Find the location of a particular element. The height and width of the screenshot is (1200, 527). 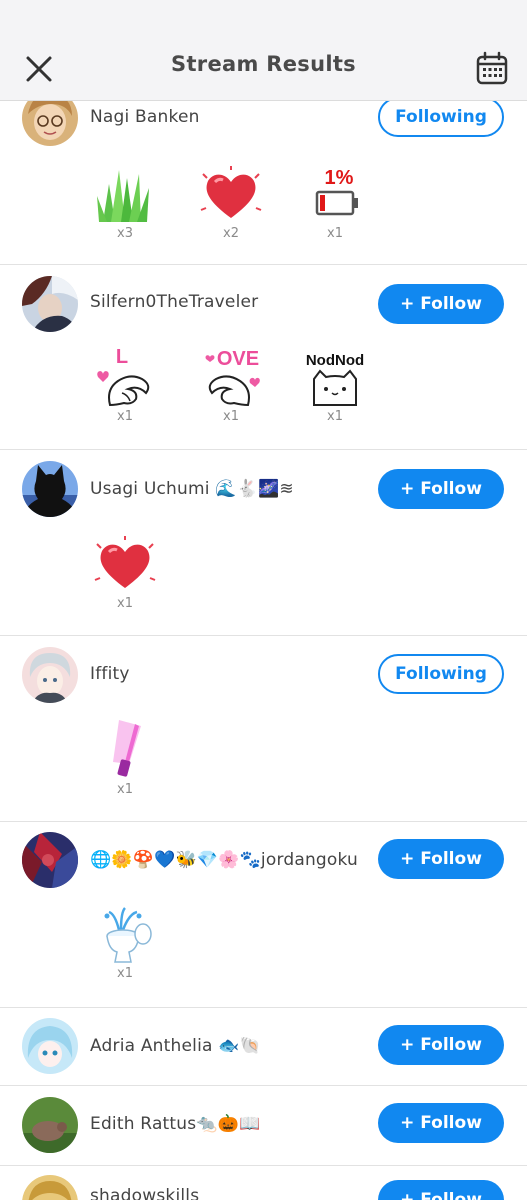

gift-item: L x1 is located at coordinates (125, 384).